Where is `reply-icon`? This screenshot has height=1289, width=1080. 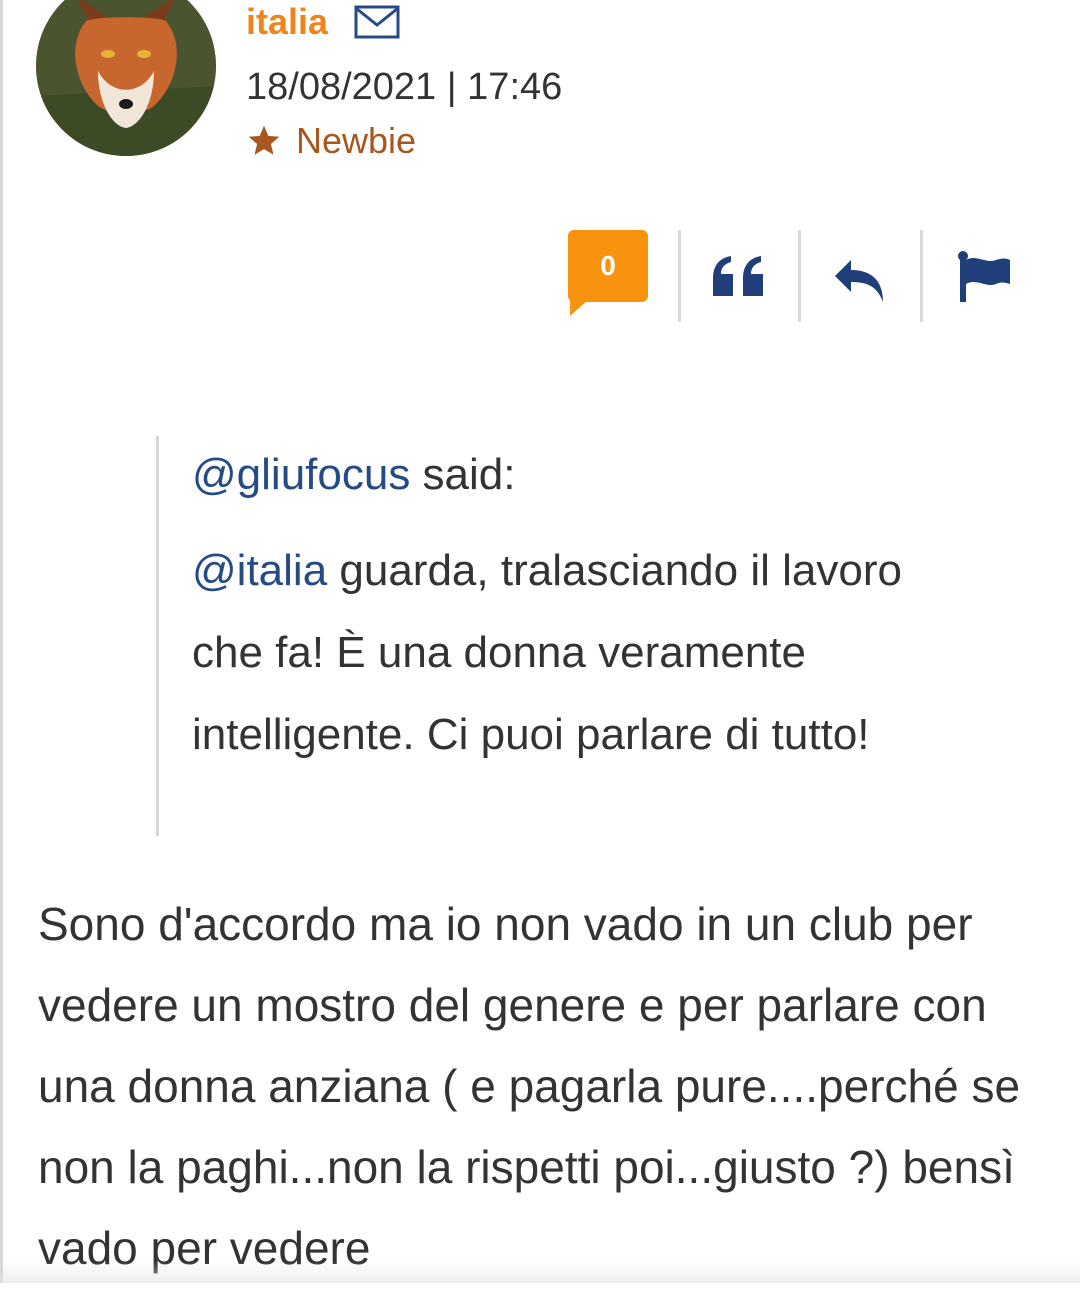
reply-icon is located at coordinates (859, 281).